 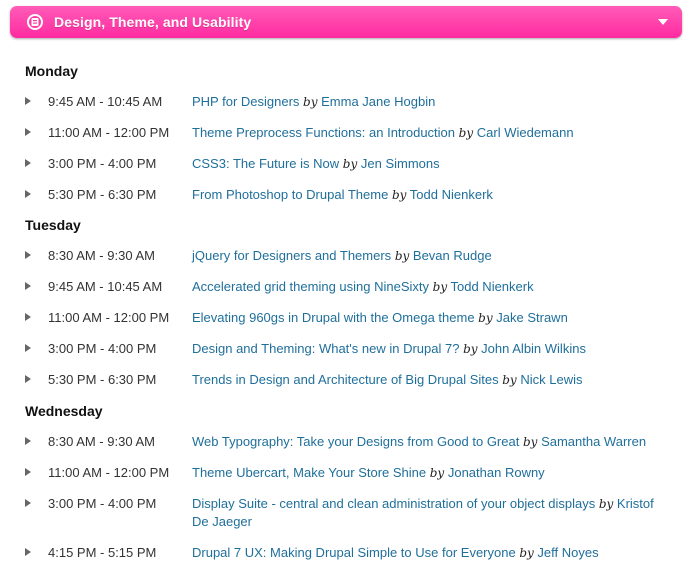 What do you see at coordinates (400, 163) in the screenshot?
I see `speaker-link: Jen Simmons` at bounding box center [400, 163].